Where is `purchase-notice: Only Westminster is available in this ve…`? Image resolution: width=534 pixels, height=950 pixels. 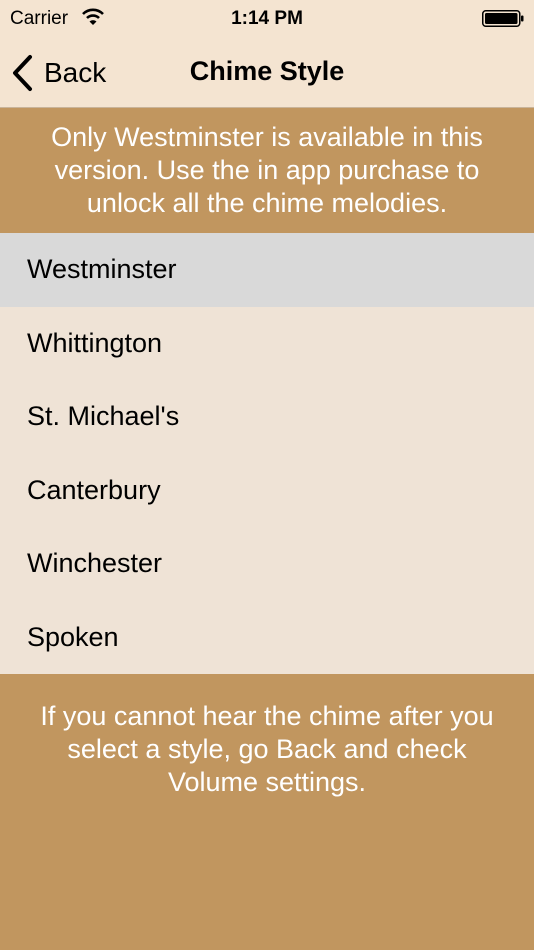
purchase-notice: Only Westminster is available in this ve… is located at coordinates (267, 170).